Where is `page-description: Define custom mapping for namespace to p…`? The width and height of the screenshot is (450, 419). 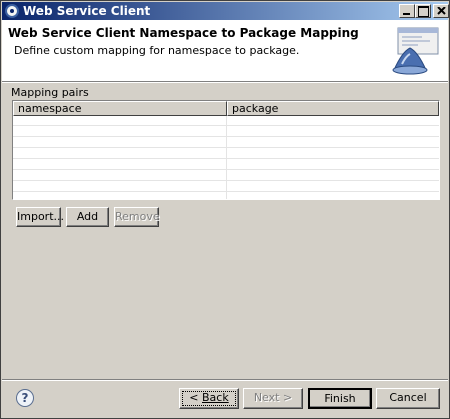 page-description: Define custom mapping for namespace to p… is located at coordinates (157, 50).